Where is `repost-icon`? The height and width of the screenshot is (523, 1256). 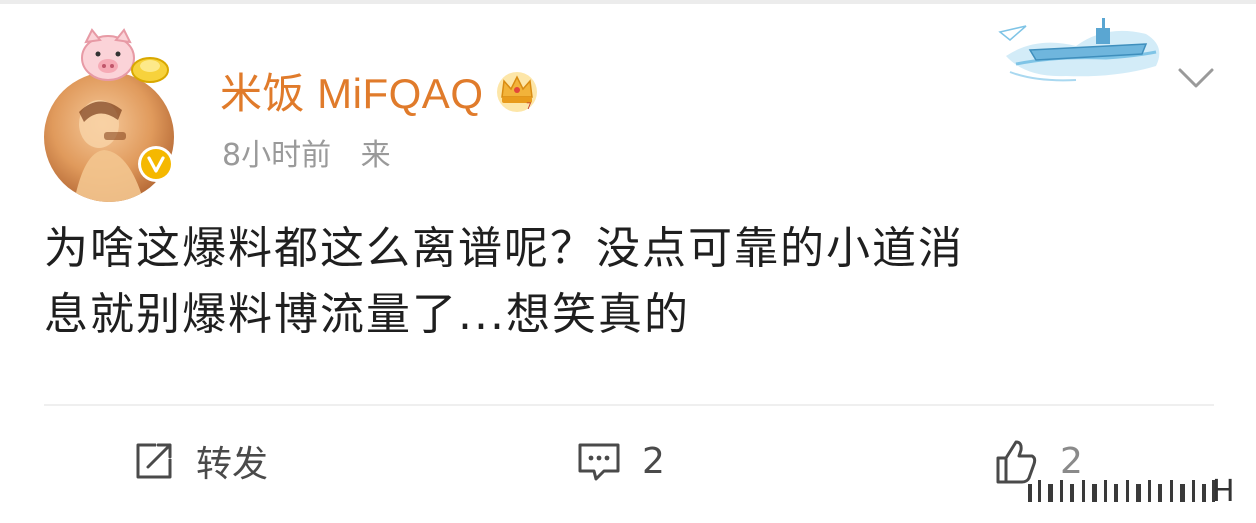 repost-icon is located at coordinates (154, 461).